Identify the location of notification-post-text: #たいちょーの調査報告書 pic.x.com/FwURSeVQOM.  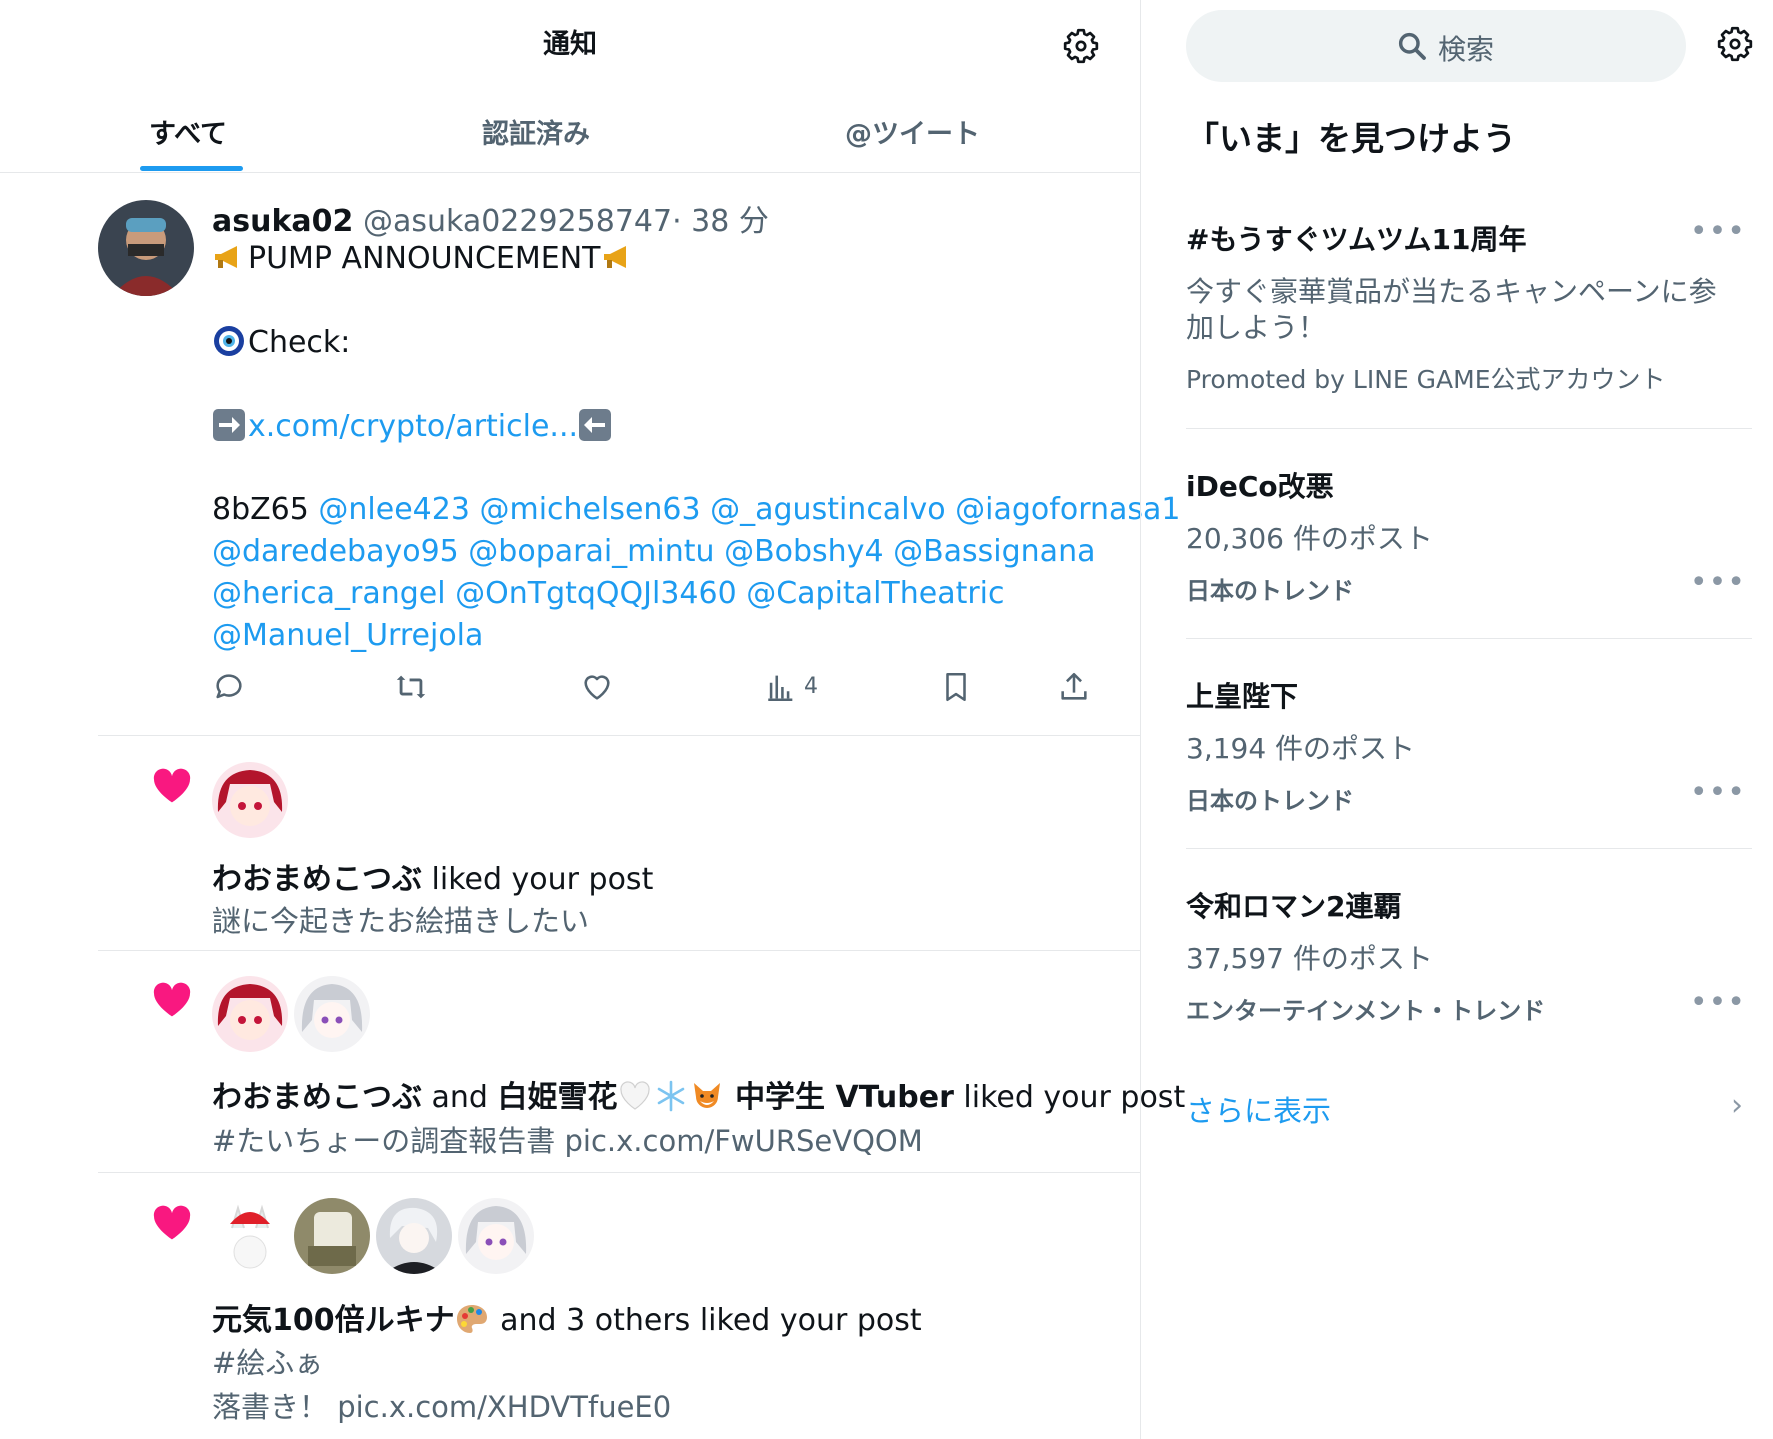
(567, 1139).